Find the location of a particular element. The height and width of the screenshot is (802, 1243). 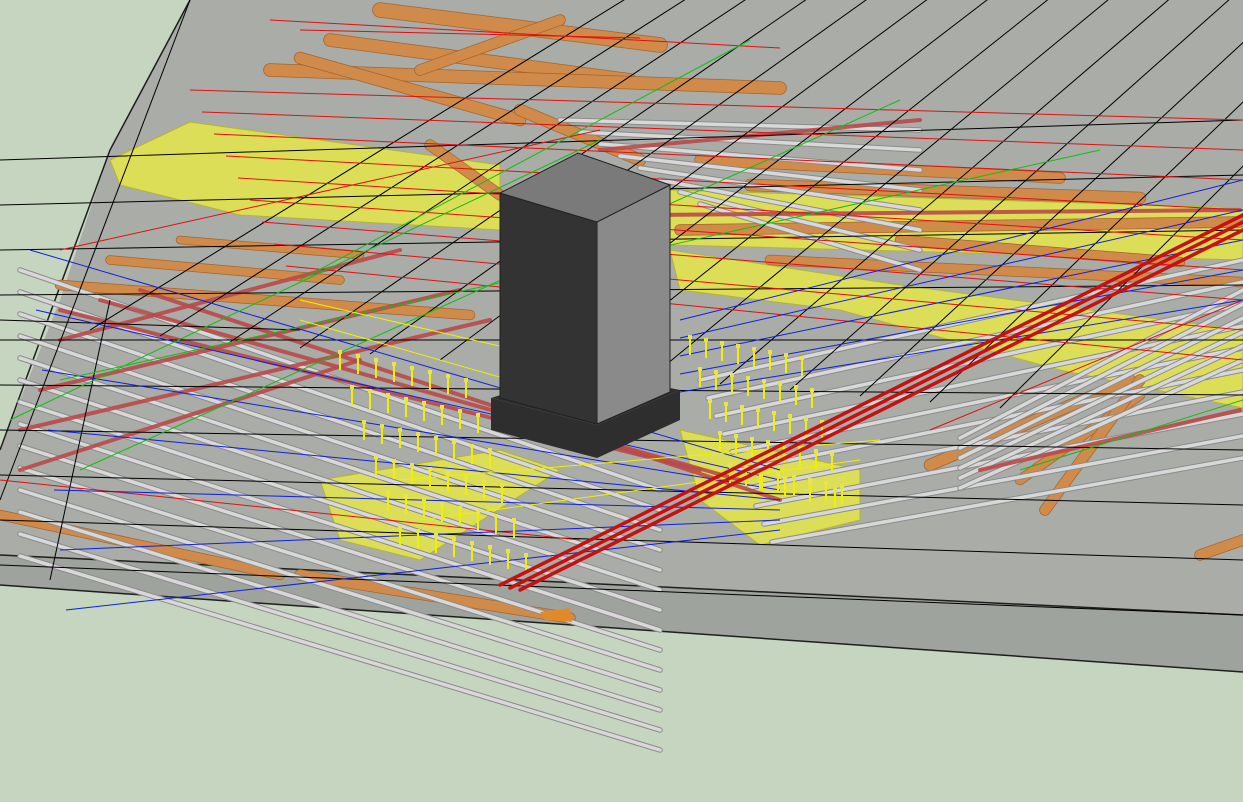

concrete-column is located at coordinates (585, 305).